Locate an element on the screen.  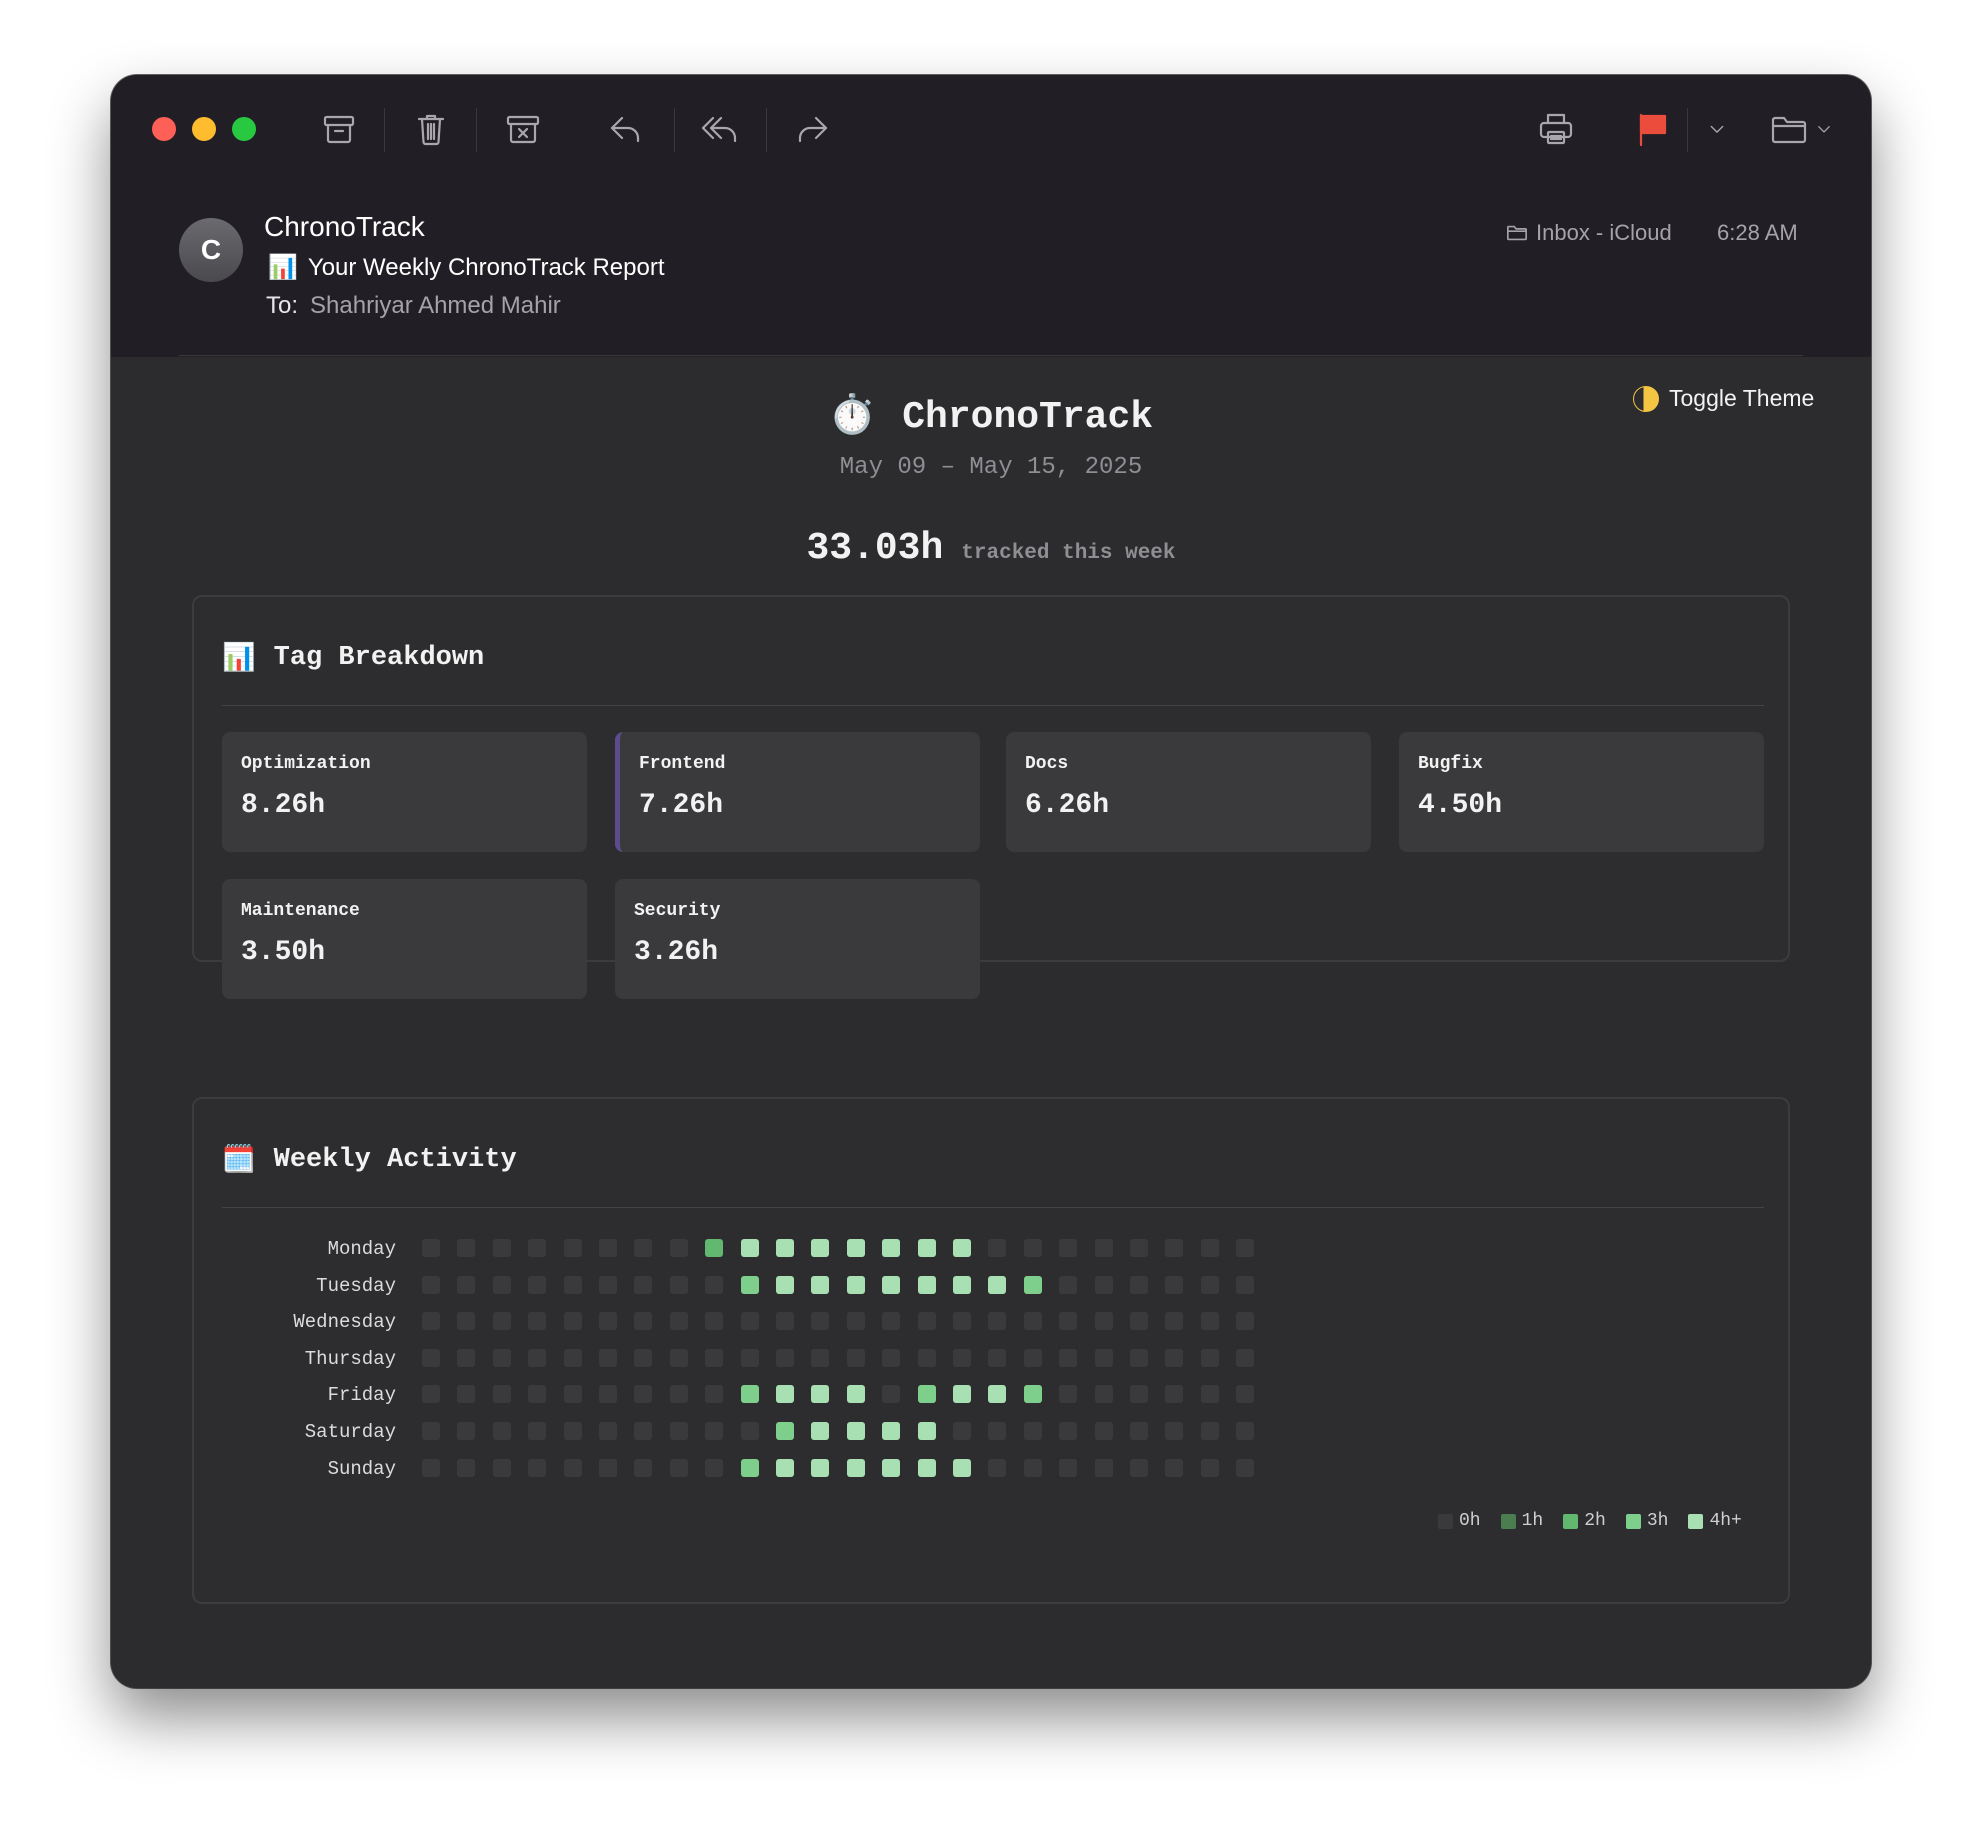
calendar-icon: 🗓️ is located at coordinates (239, 1162).